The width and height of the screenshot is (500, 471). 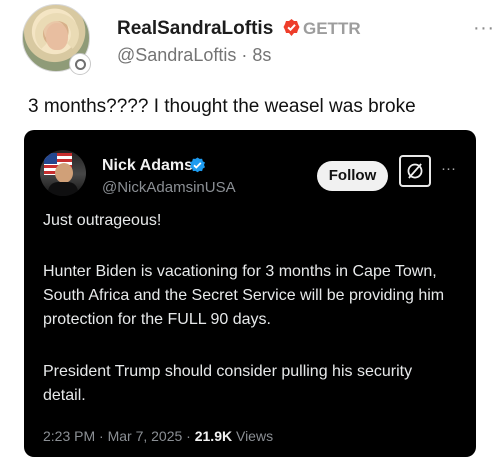 What do you see at coordinates (119, 436) in the screenshot?
I see `timestamp: 2:23 PM · Mar 7, 2025 ·` at bounding box center [119, 436].